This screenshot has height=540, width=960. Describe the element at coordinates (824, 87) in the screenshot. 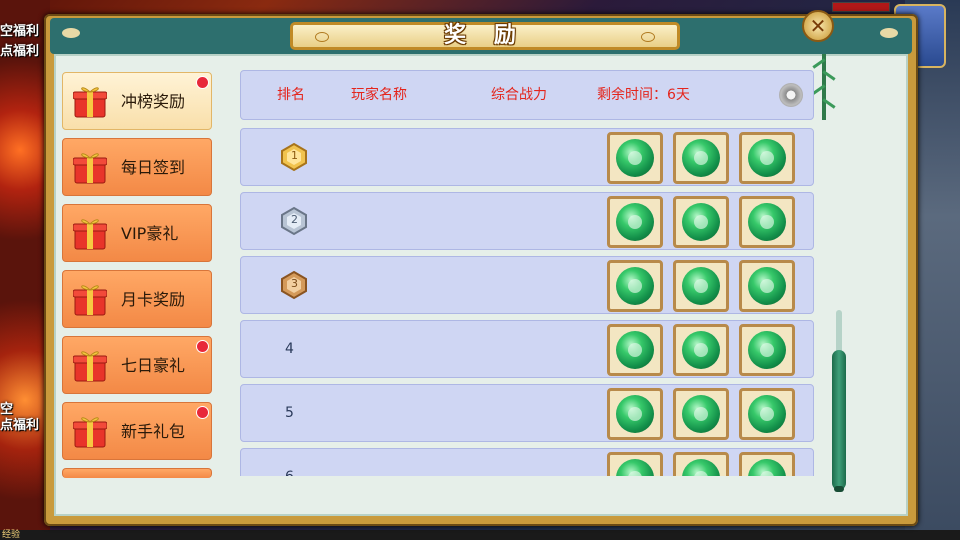

I see `bamboo-decoration-icon` at that location.